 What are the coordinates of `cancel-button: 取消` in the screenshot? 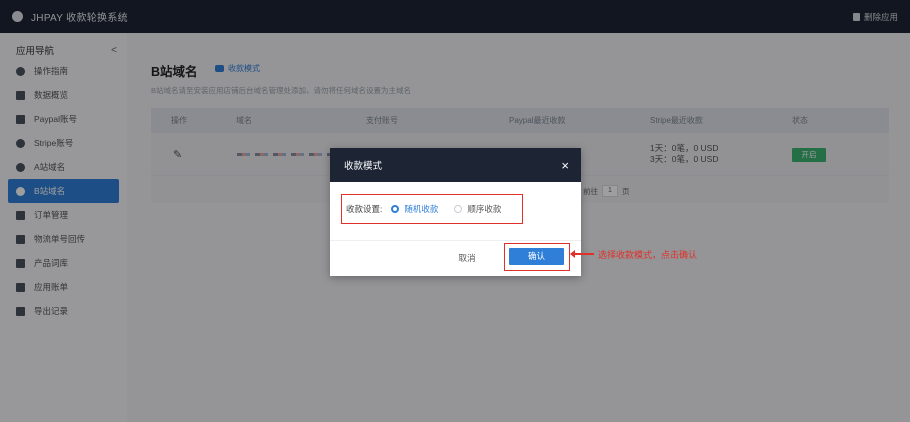 It's located at (467, 258).